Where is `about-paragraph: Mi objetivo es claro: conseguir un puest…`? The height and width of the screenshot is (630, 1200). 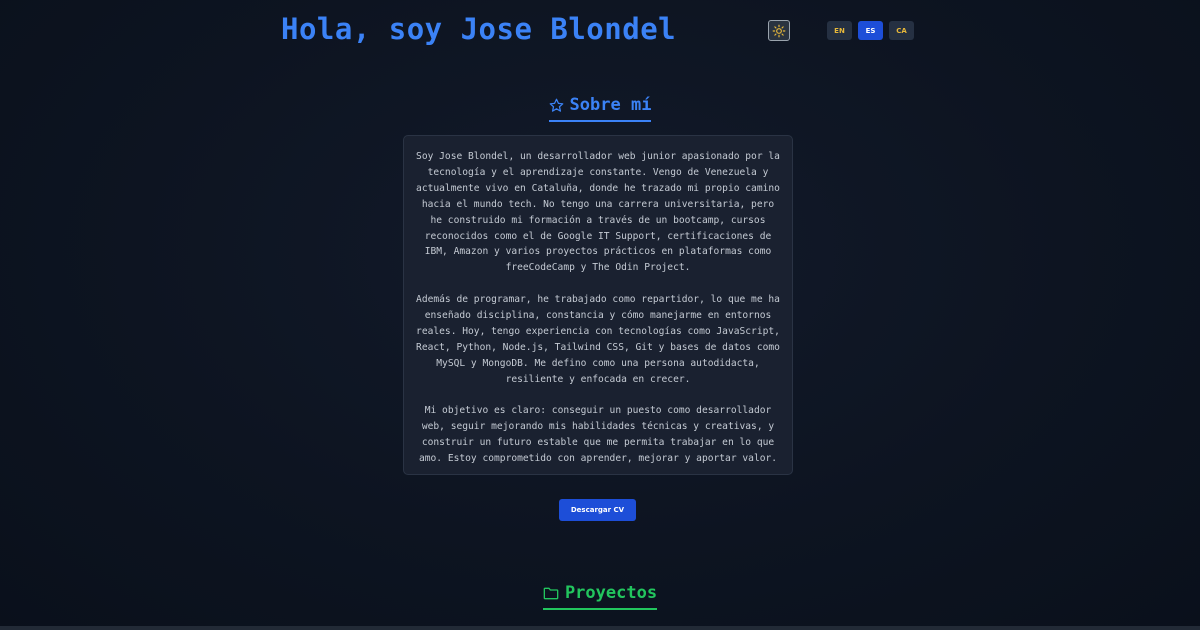 about-paragraph: Mi objetivo es claro: conseguir un puest… is located at coordinates (598, 435).